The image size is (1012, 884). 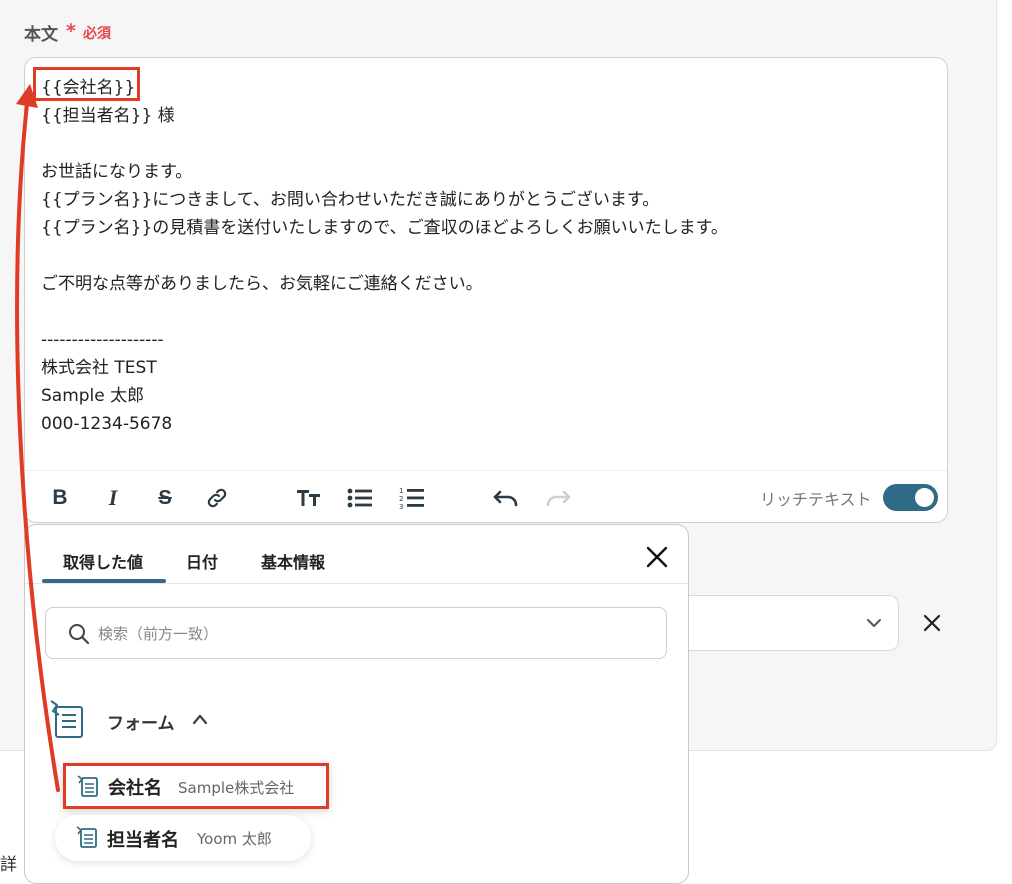 What do you see at coordinates (217, 498) in the screenshot?
I see `link-icon` at bounding box center [217, 498].